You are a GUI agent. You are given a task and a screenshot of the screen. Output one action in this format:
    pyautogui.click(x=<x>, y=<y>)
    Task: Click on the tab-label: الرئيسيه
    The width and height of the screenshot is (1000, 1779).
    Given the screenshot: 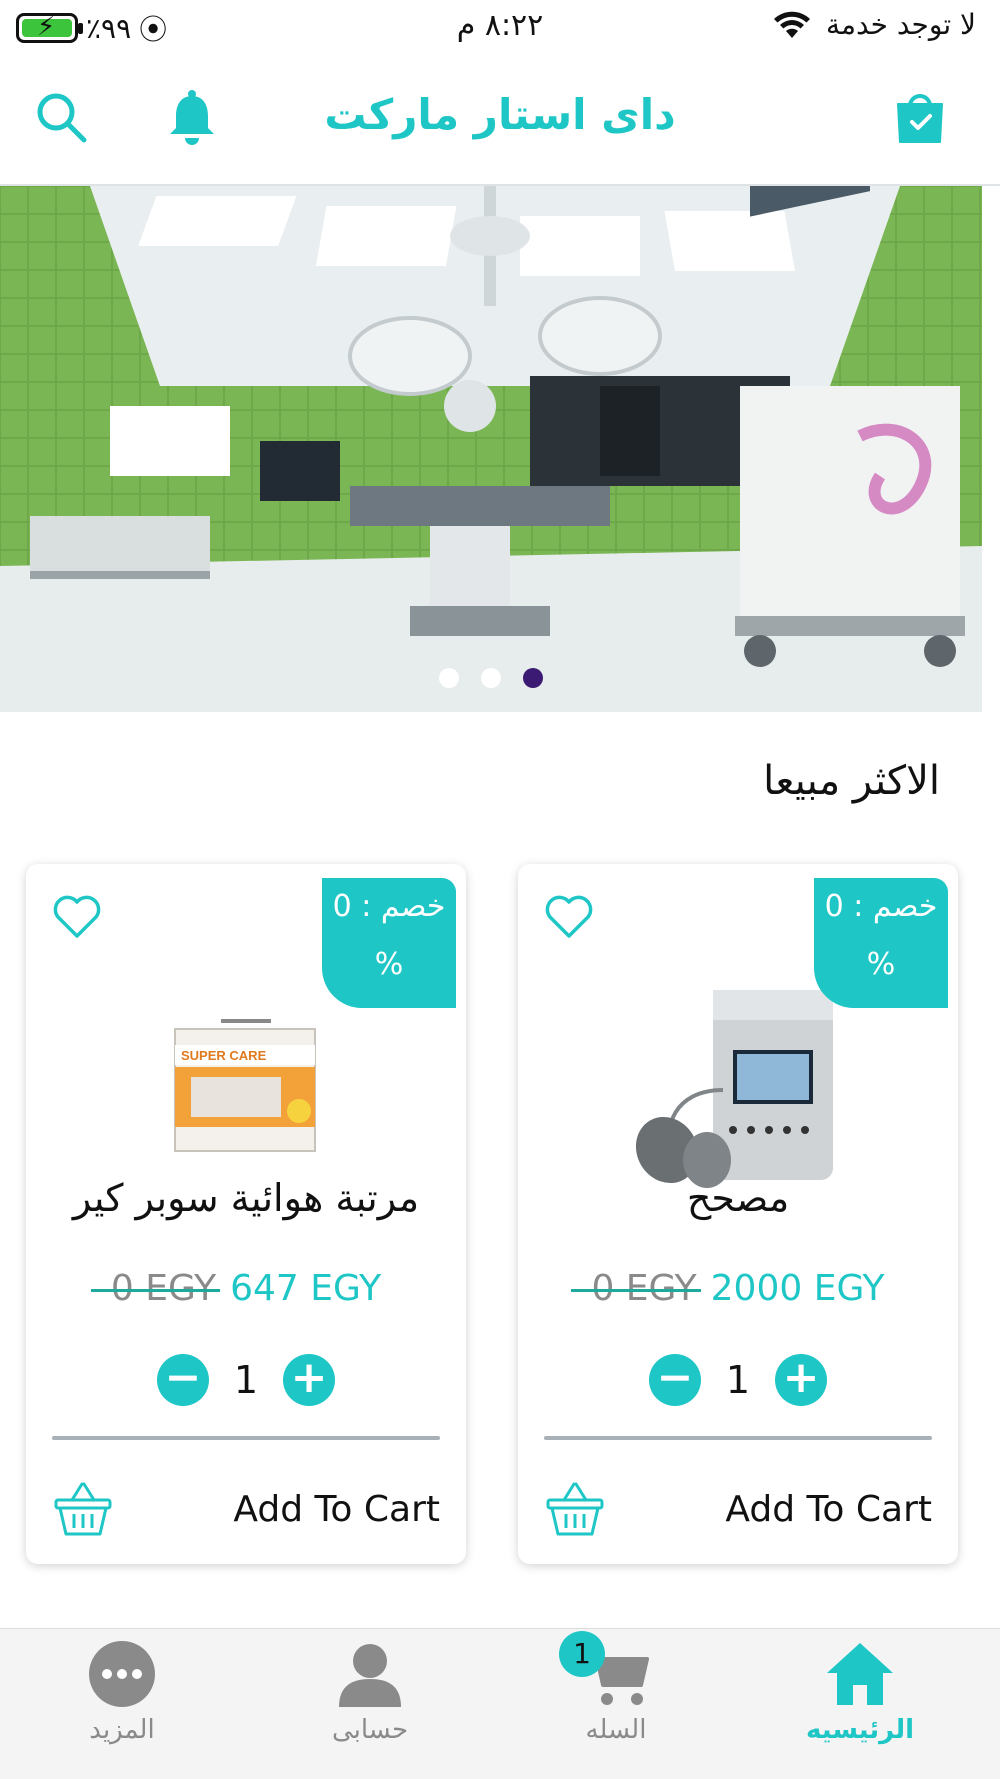 What is the action you would take?
    pyautogui.click(x=860, y=1730)
    